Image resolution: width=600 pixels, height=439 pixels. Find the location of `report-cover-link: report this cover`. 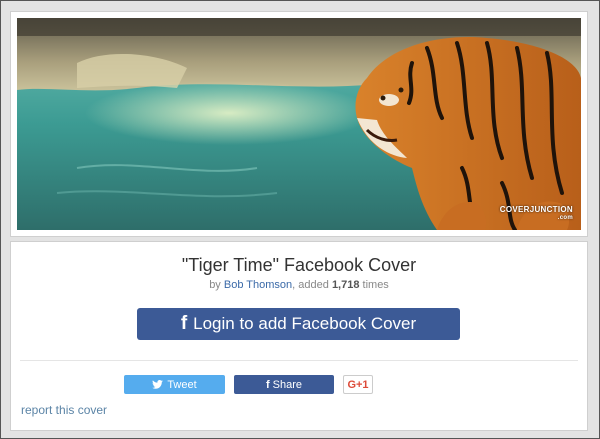

report-cover-link: report this cover is located at coordinates (64, 410).